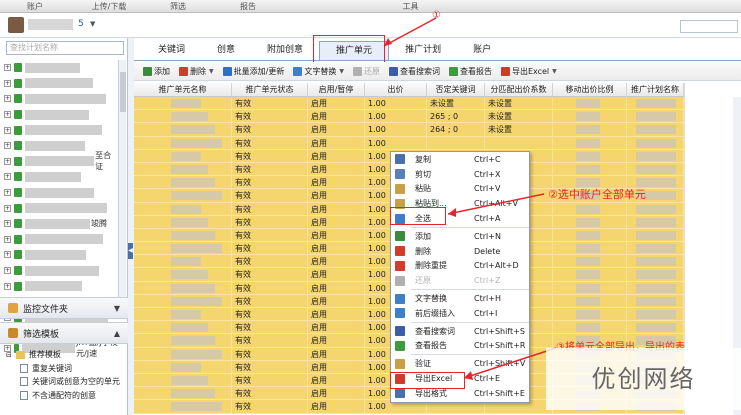 The width and height of the screenshot is (741, 415). I want to click on column-header: 否定关键词, so click(456, 89).